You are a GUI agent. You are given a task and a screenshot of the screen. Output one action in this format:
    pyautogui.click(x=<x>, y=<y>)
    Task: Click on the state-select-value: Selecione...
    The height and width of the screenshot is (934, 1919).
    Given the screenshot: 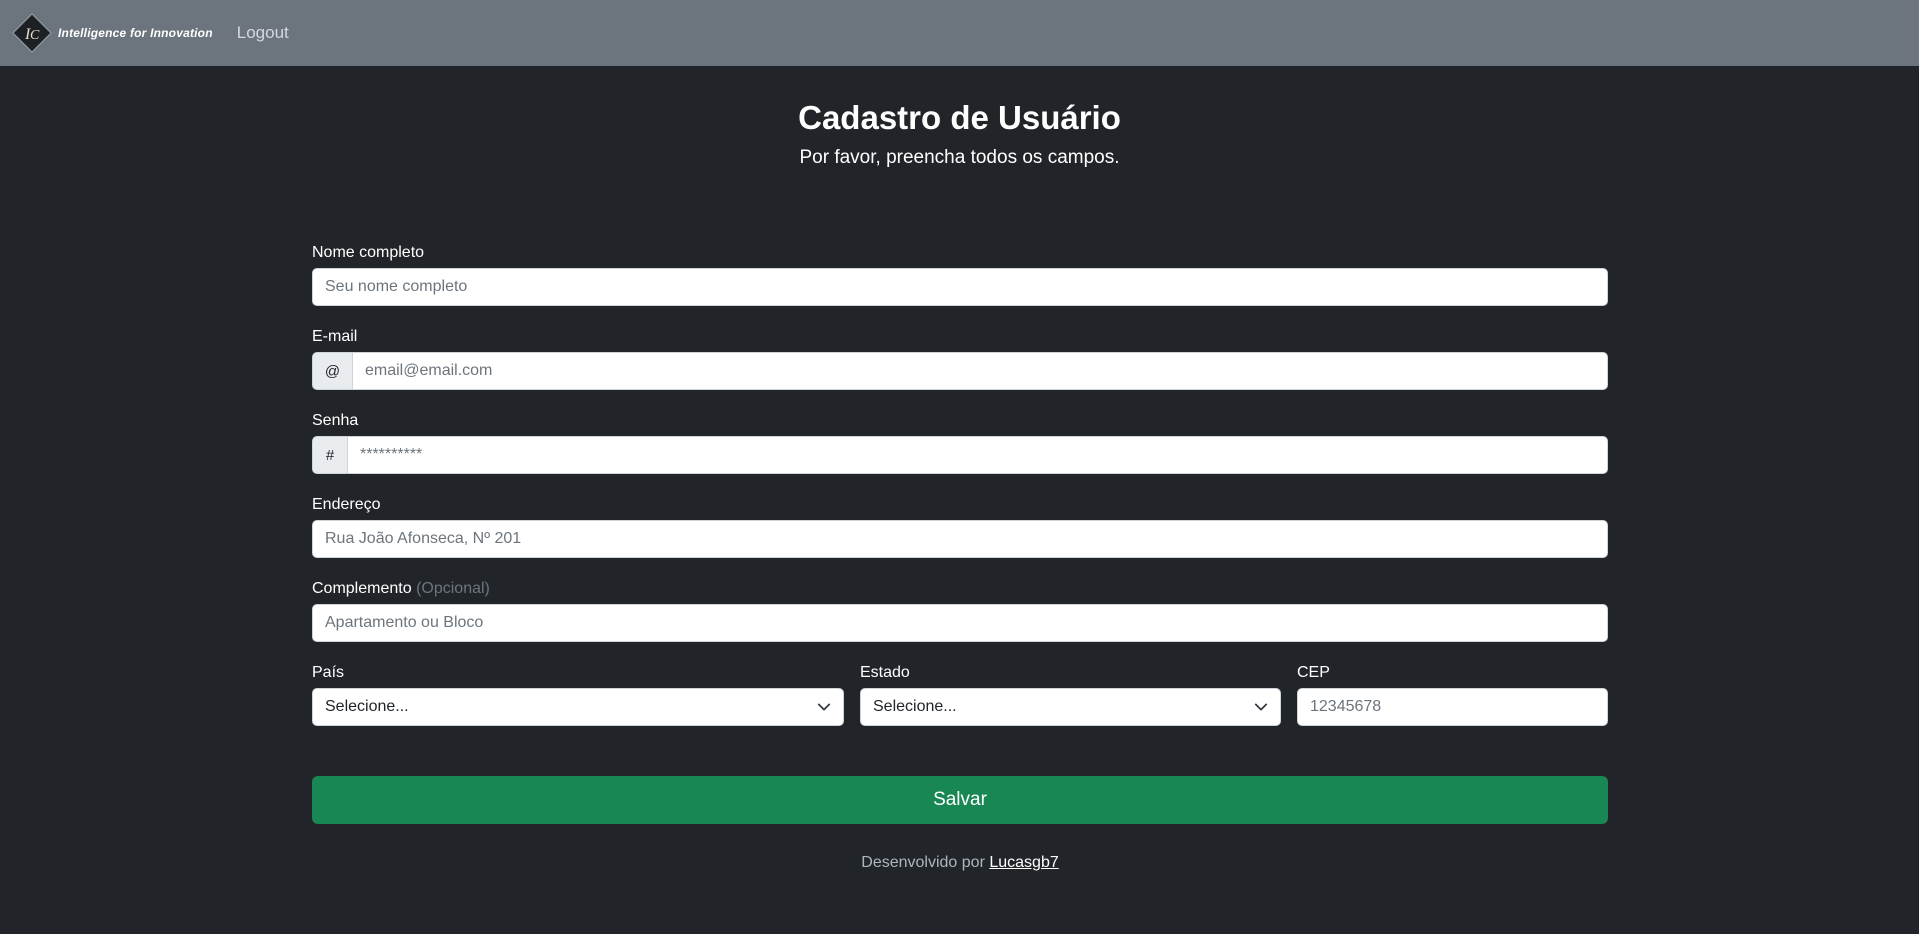 What is the action you would take?
    pyautogui.click(x=915, y=706)
    